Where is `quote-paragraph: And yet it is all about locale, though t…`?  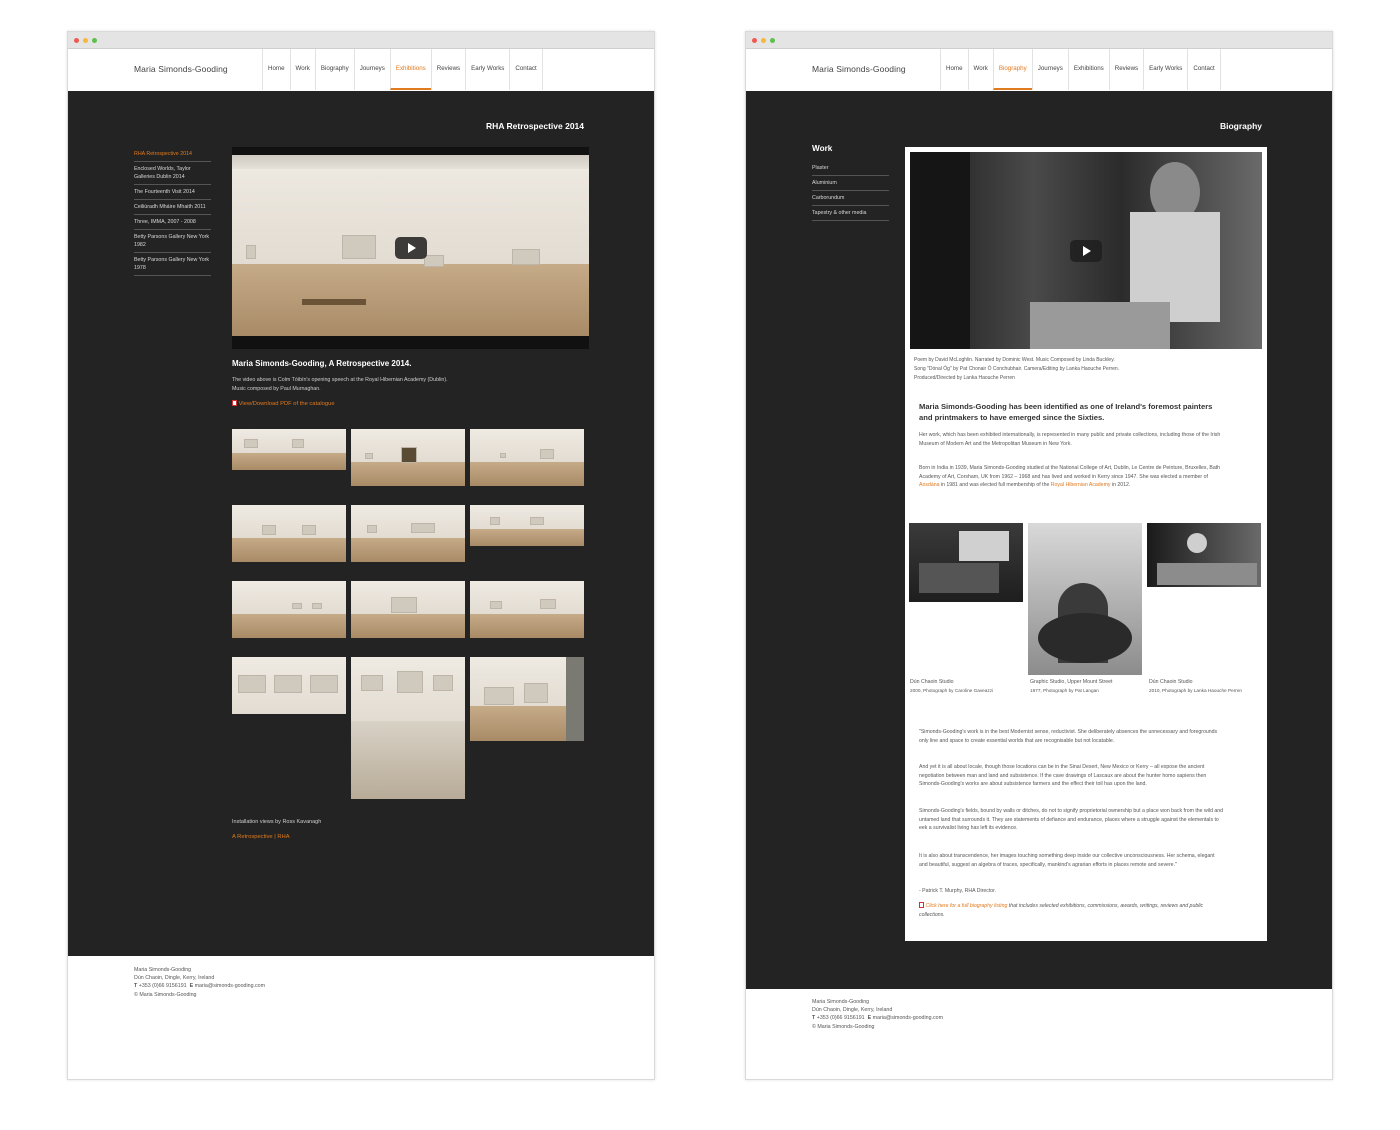 quote-paragraph: And yet it is all about locale, though t… is located at coordinates (1063, 776).